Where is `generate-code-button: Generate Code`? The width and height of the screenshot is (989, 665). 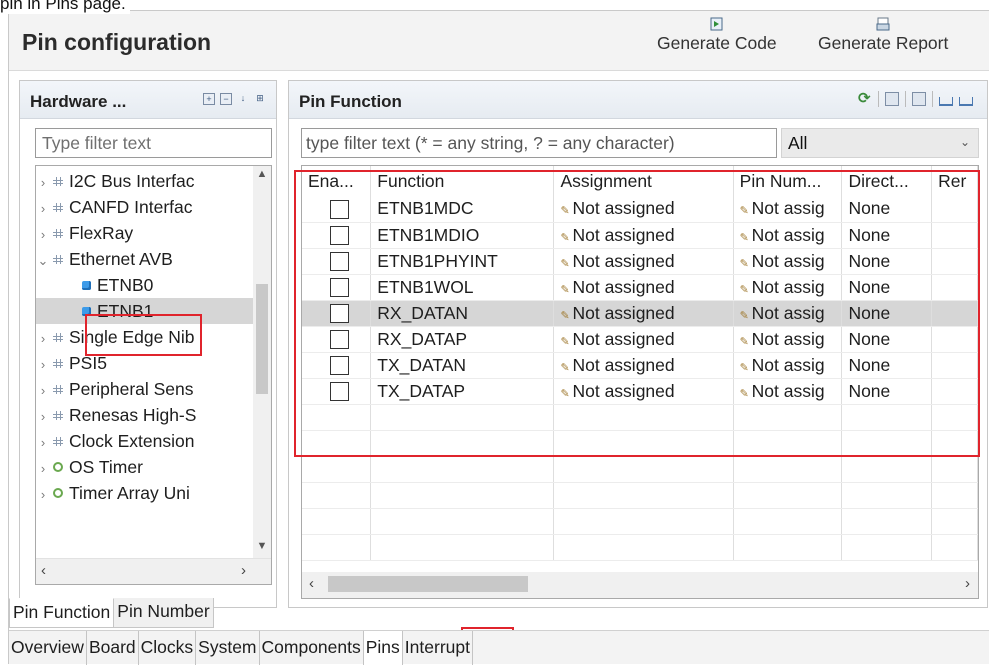 generate-code-button: Generate Code is located at coordinates (717, 35).